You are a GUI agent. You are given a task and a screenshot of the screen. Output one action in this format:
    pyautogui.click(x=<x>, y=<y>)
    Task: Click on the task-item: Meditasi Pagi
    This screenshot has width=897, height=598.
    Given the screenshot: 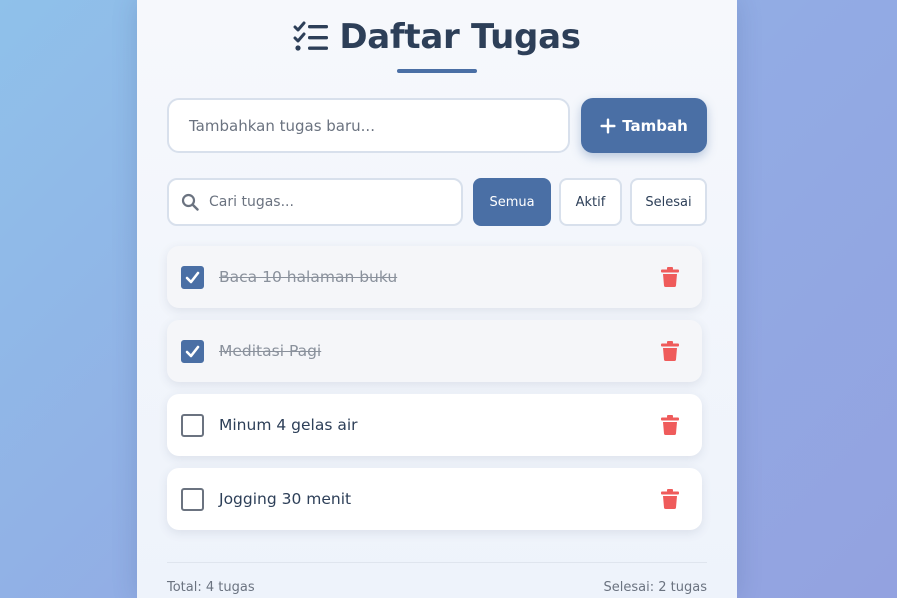 What is the action you would take?
    pyautogui.click(x=434, y=351)
    